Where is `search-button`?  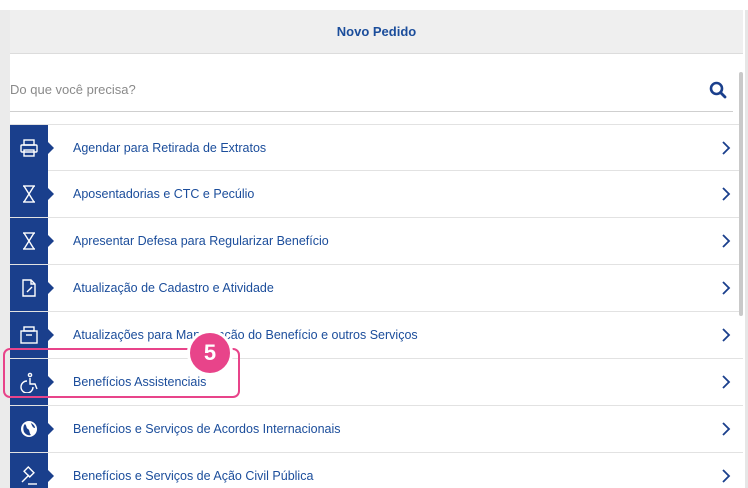 search-button is located at coordinates (718, 90).